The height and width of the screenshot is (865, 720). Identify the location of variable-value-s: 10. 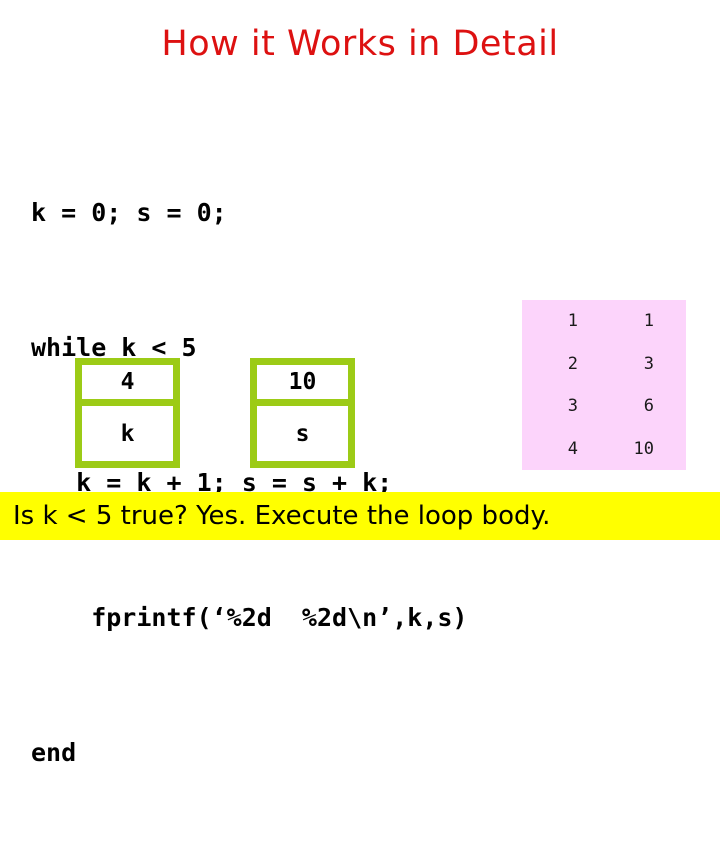
(302, 385).